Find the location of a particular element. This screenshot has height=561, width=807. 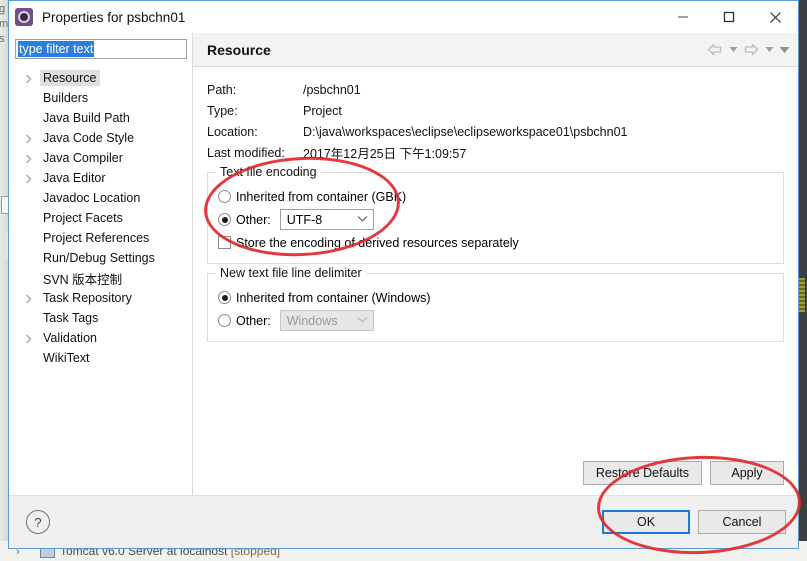

sidebar-item-java-compiler: Java Compiler is located at coordinates (103, 158).